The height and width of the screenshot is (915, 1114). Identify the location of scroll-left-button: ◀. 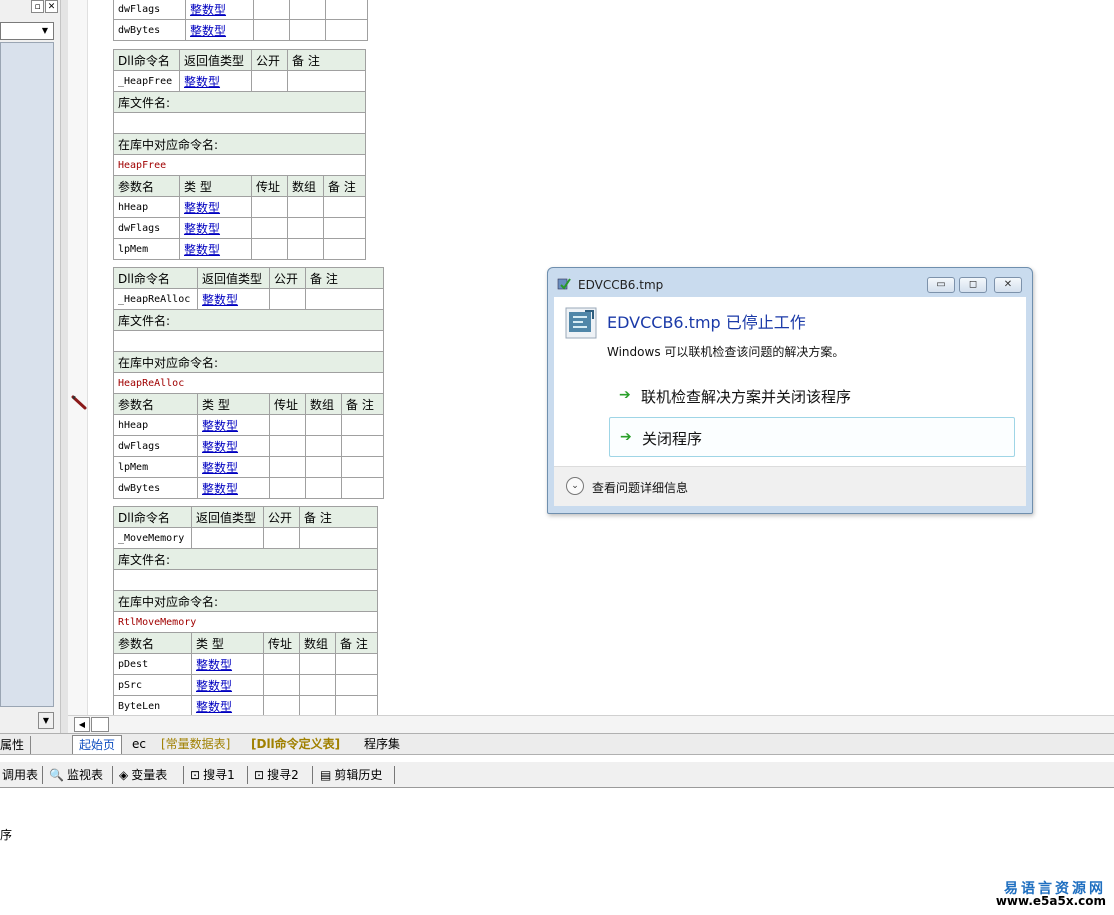
(82, 724).